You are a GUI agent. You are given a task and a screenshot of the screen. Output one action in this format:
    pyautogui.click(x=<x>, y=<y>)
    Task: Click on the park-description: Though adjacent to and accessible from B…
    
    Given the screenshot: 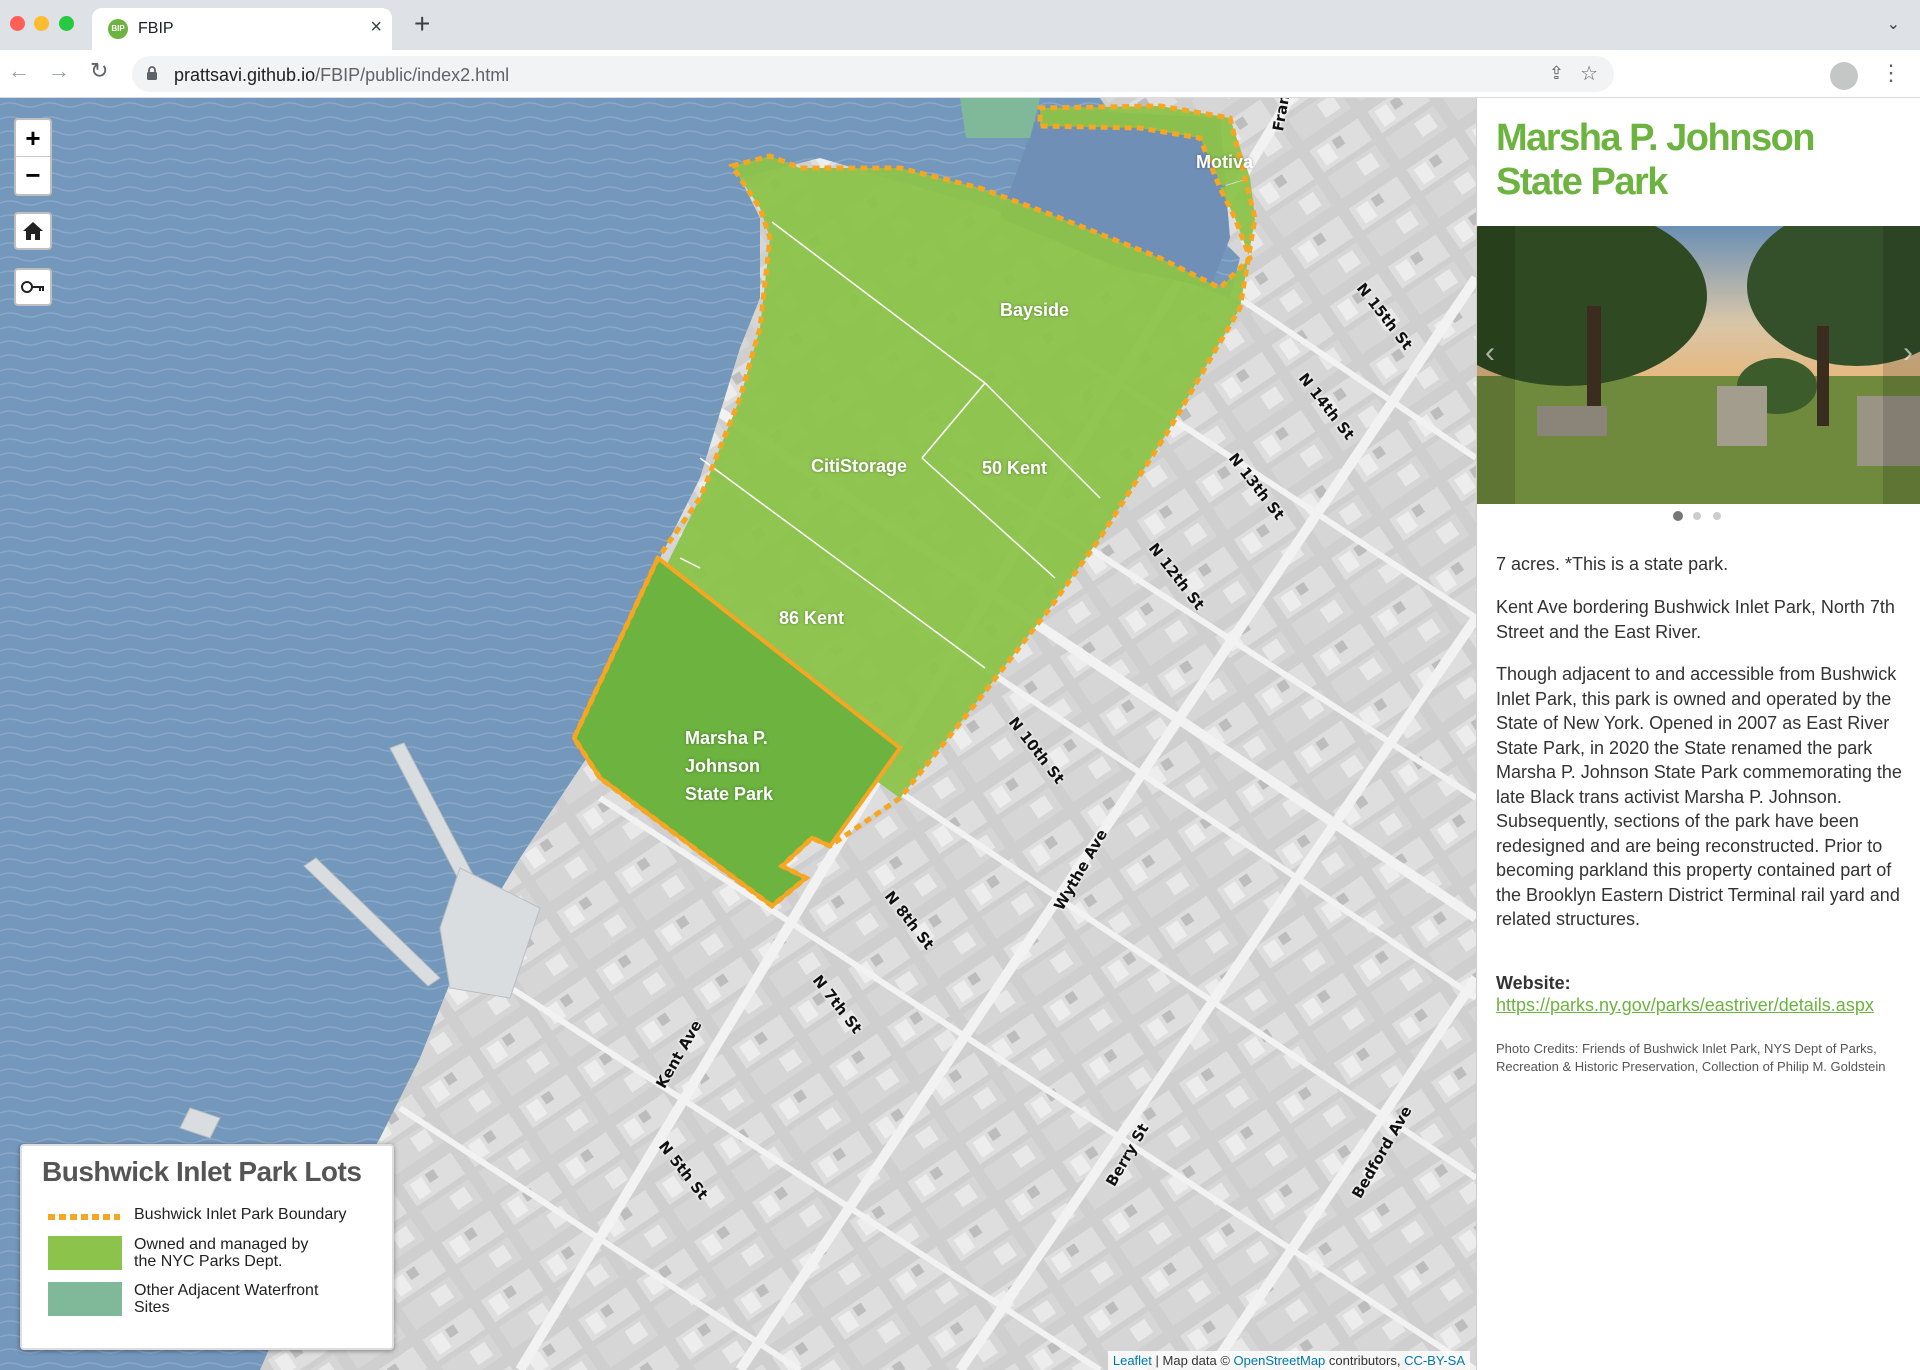 What is the action you would take?
    pyautogui.click(x=1699, y=796)
    